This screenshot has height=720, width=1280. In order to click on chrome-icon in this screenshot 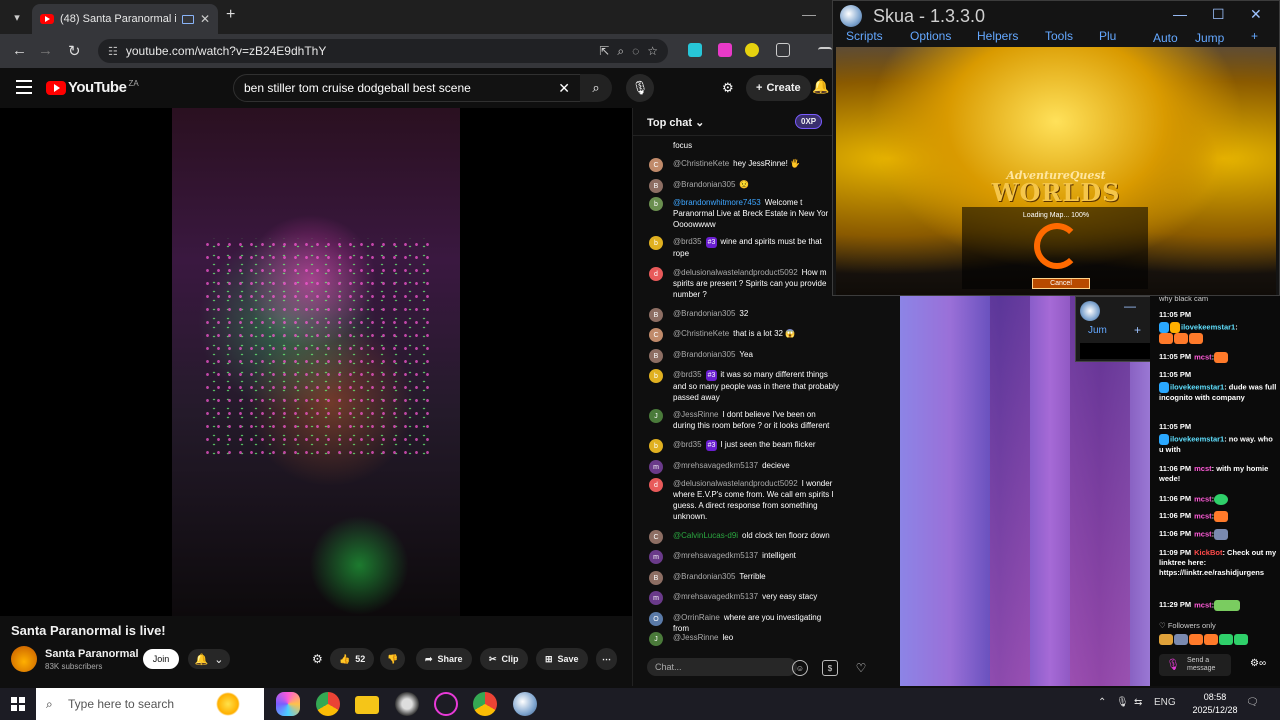, I will do `click(328, 704)`.